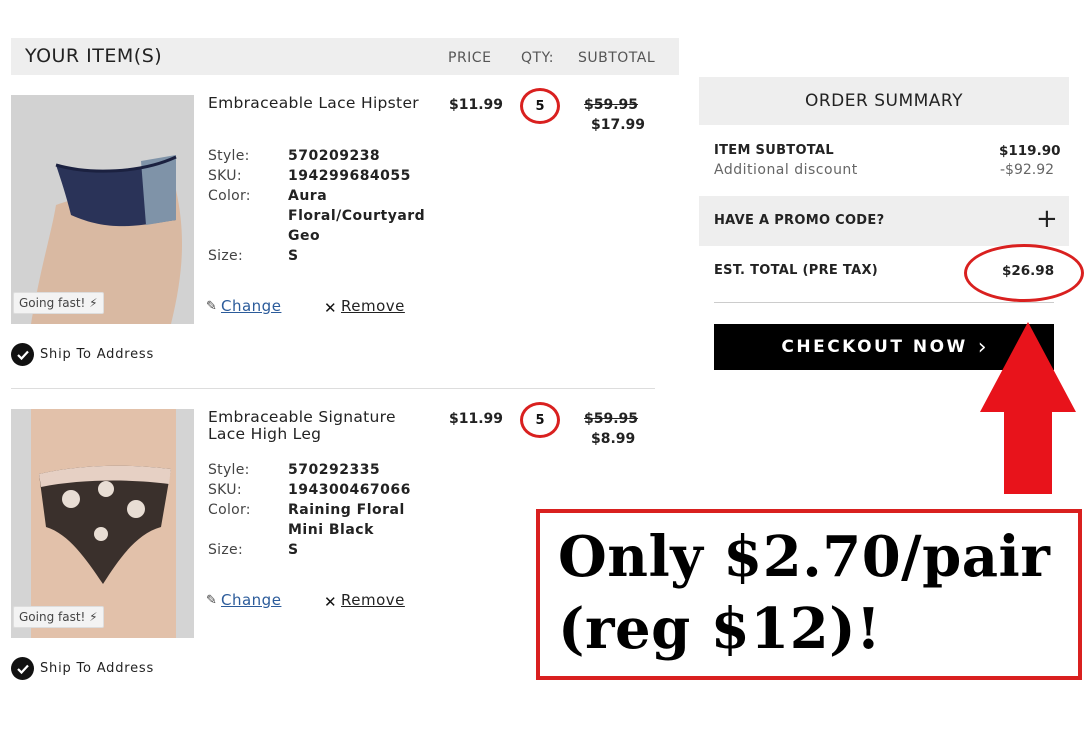  What do you see at coordinates (804, 557) in the screenshot?
I see `annotation-line-1: Only $2.70/pair` at bounding box center [804, 557].